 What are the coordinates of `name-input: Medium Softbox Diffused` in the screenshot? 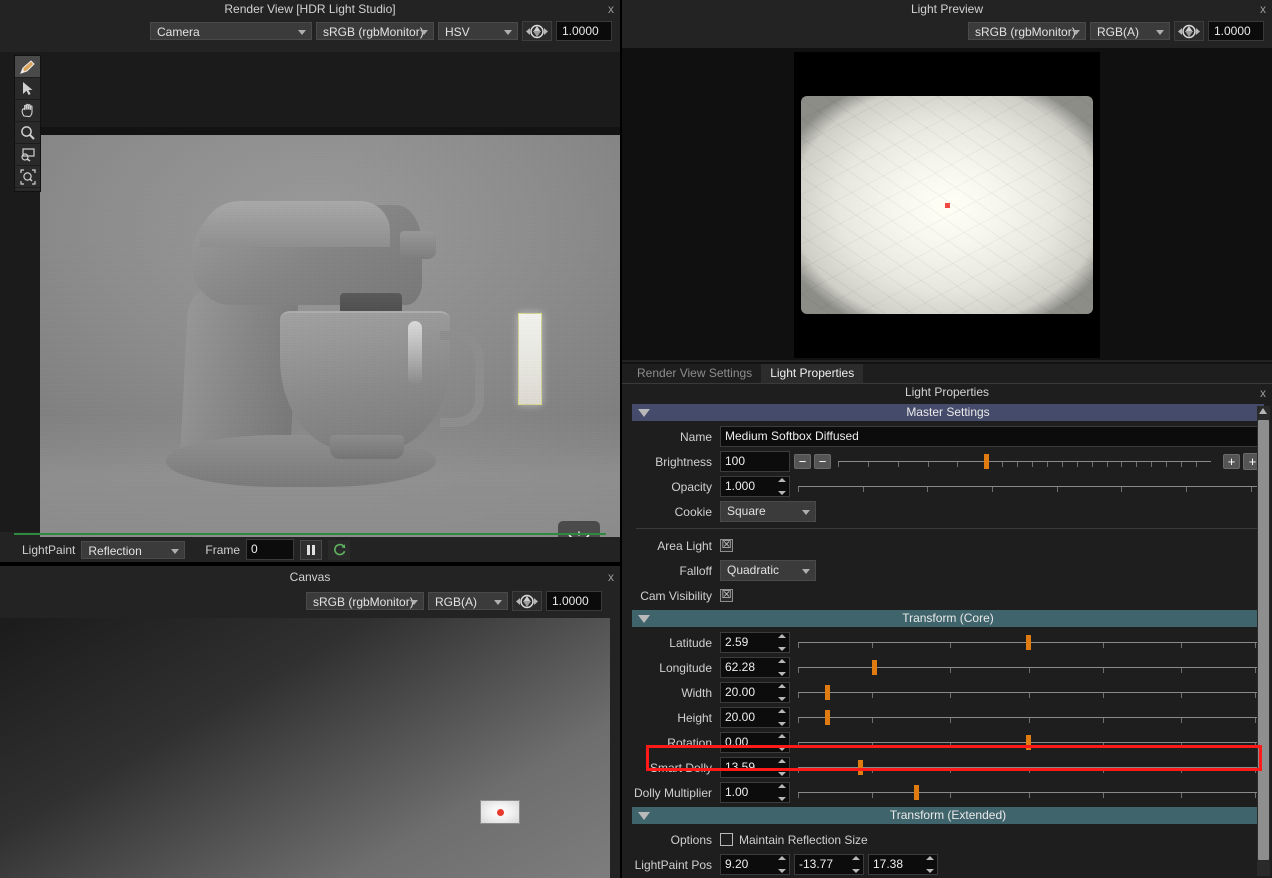 It's located at (989, 436).